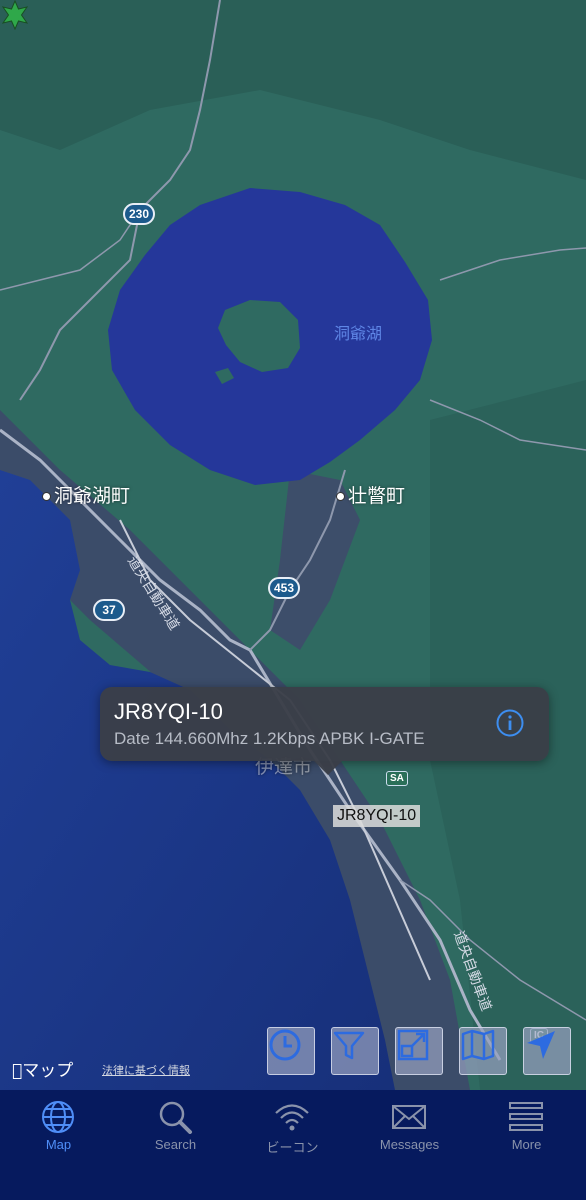 The height and width of the screenshot is (1200, 586). I want to click on apple-maps-attribution: マップ, so click(42, 1068).